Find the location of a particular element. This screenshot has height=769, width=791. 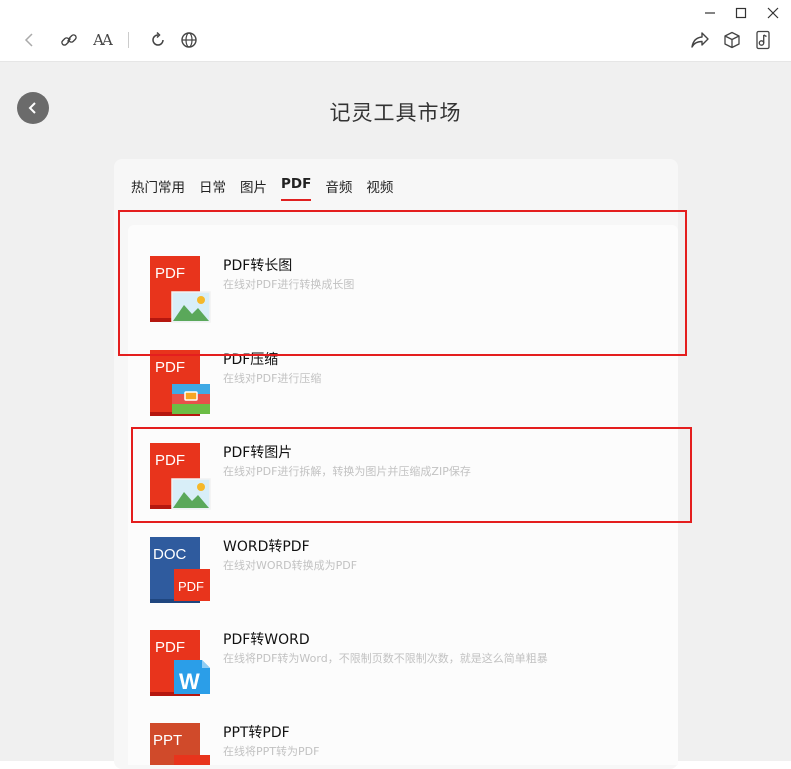

toolbar-divider is located at coordinates (128, 40).